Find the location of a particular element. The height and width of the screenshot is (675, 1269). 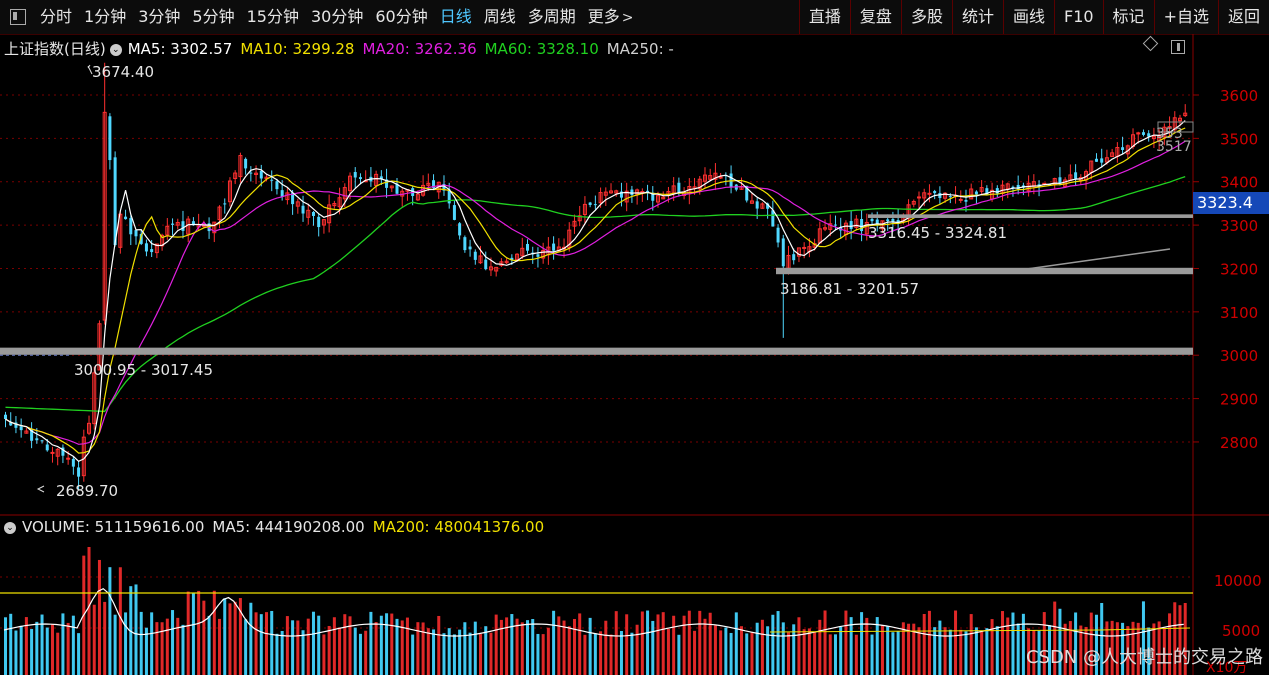

price-tick-label: 3600 is located at coordinates (1239, 96).